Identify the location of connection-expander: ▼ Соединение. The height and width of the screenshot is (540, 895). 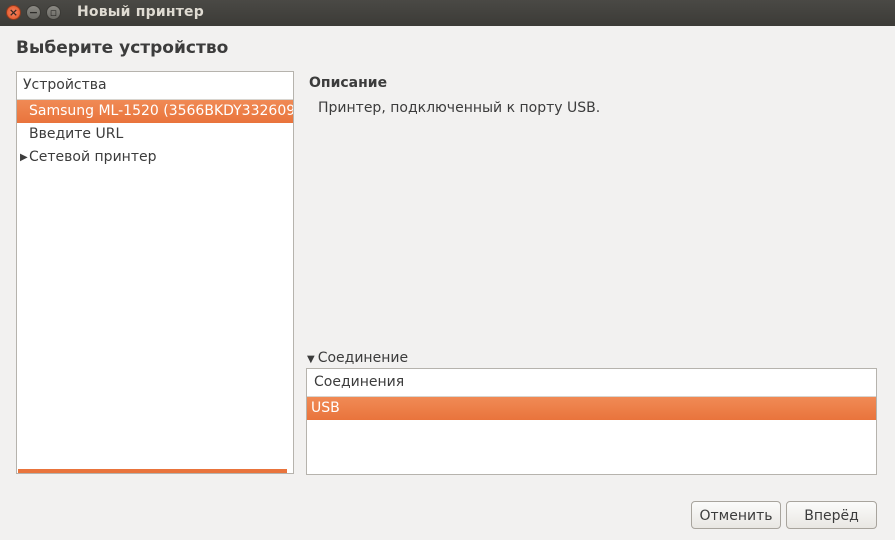
(357, 358).